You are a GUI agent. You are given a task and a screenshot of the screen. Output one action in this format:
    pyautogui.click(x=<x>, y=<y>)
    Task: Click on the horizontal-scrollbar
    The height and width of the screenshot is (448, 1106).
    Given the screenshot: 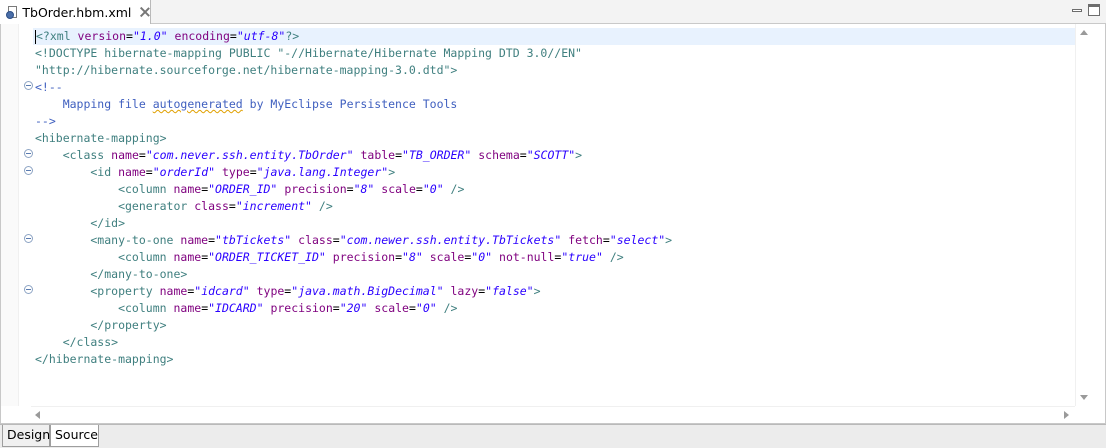 What is the action you would take?
    pyautogui.click(x=553, y=414)
    